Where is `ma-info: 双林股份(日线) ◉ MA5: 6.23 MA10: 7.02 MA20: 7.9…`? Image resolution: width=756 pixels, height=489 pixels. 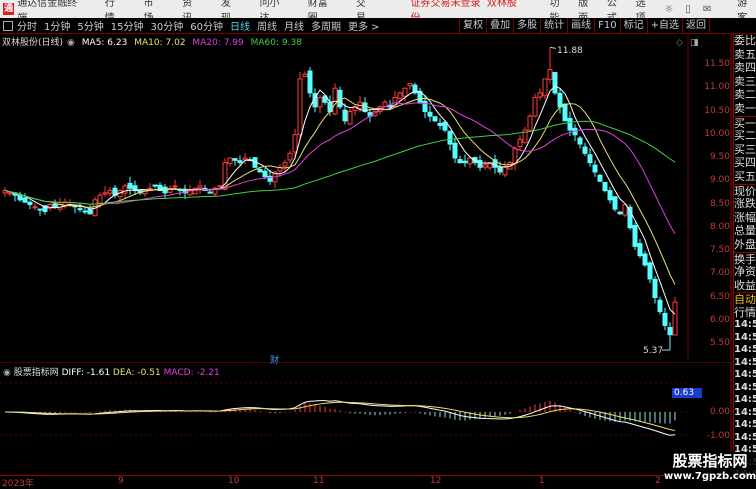 ma-info: 双林股份(日线) ◉ MA5: 6.23 MA10: 7.02 MA20: 7.9… is located at coordinates (154, 41).